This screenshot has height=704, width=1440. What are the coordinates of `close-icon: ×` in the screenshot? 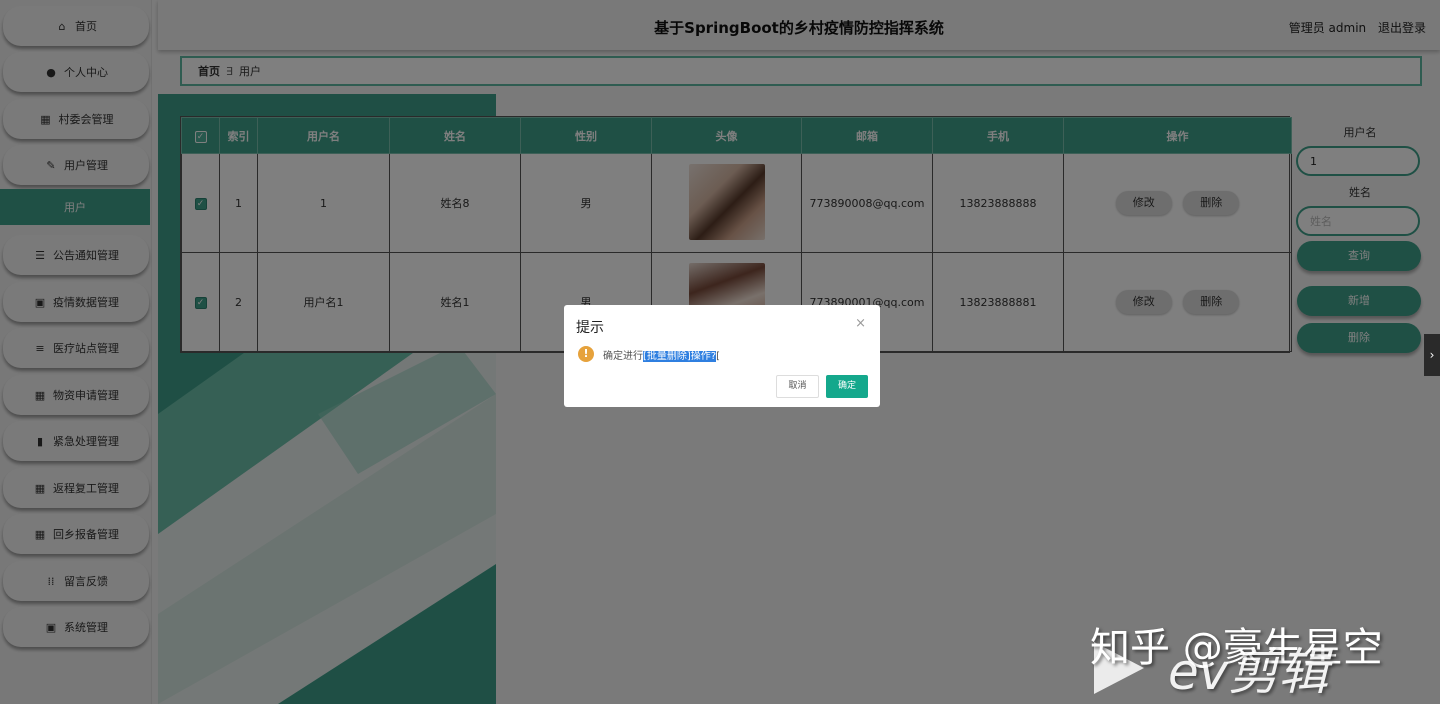 It's located at (860, 323).